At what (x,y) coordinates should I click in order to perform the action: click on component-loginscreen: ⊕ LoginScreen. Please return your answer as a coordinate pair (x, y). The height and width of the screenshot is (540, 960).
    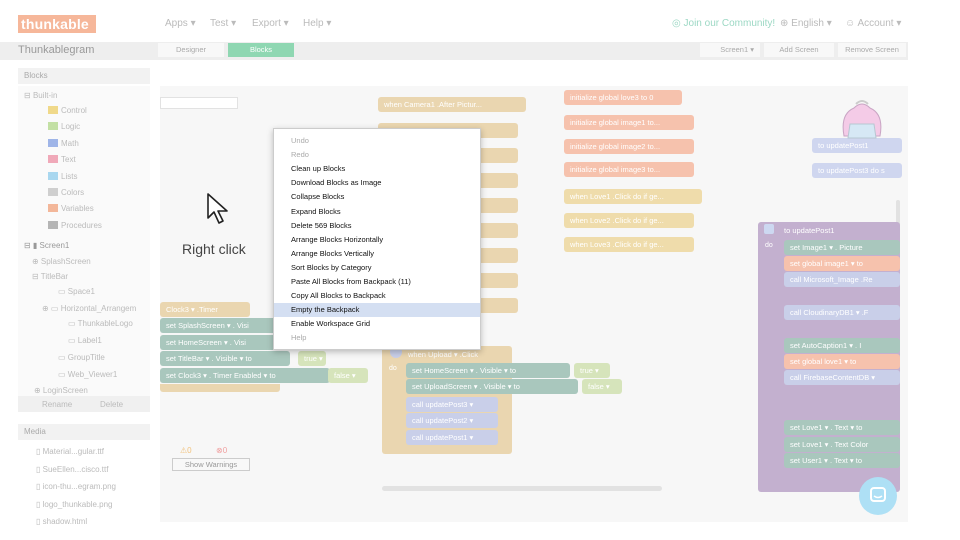
    Looking at the image, I should click on (61, 390).